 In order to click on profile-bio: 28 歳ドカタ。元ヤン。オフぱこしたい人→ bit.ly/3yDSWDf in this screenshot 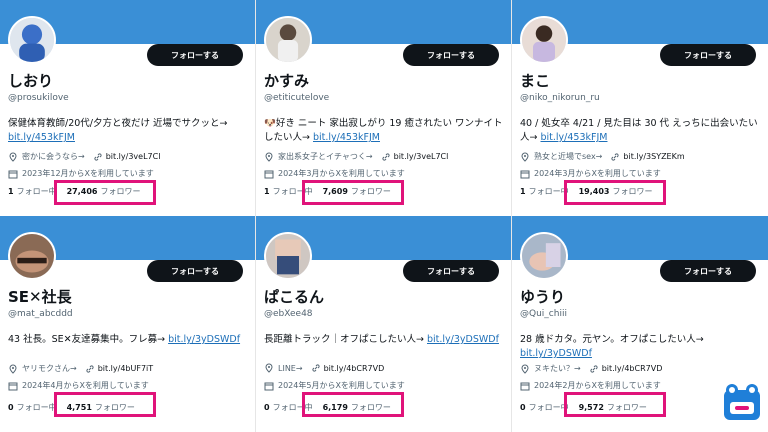, I will do `click(640, 347)`.